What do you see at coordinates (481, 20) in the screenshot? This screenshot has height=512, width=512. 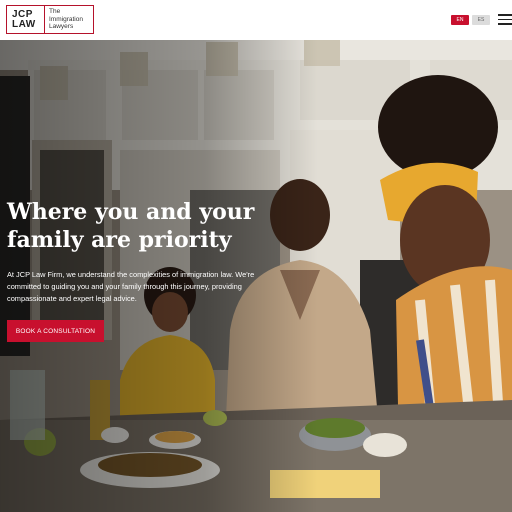 I see `language-es-button: ES` at bounding box center [481, 20].